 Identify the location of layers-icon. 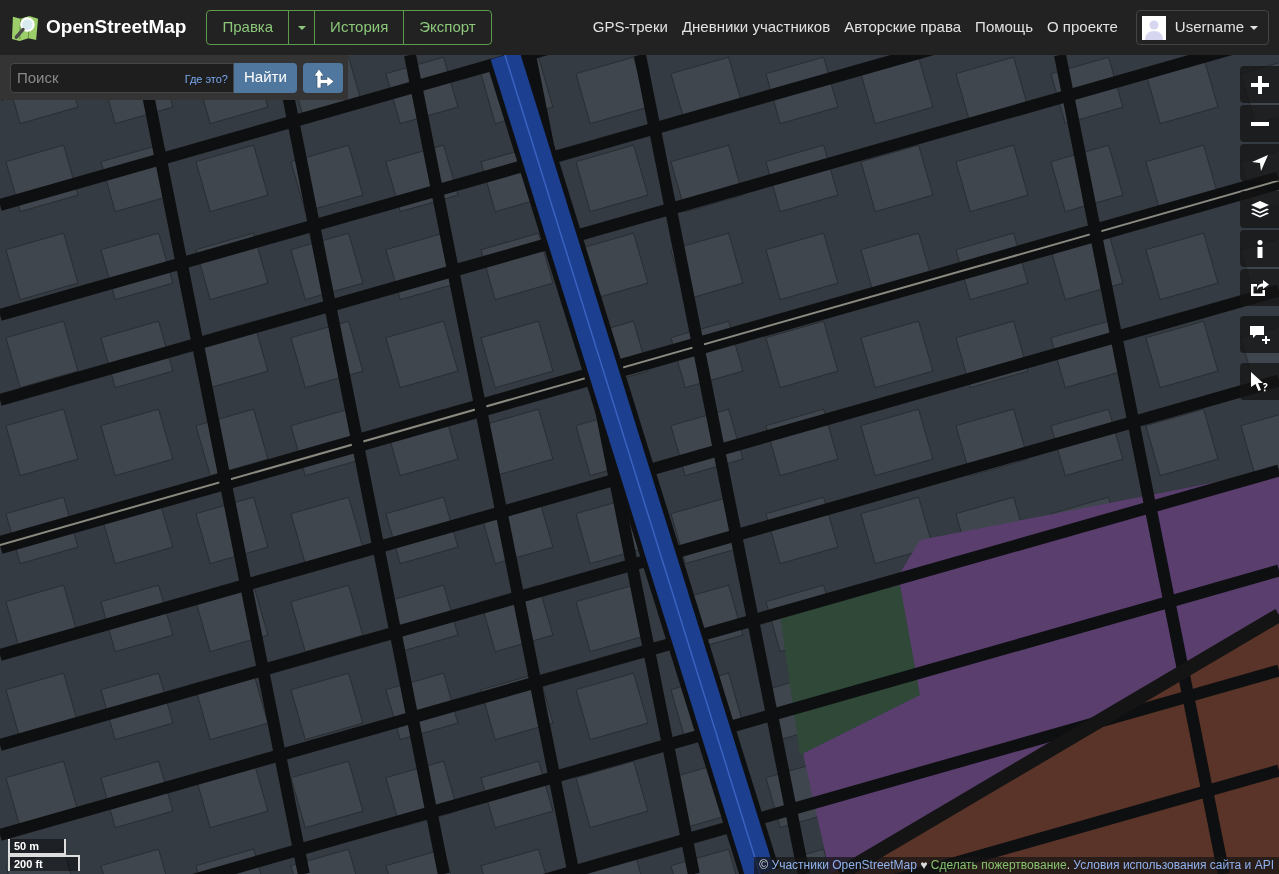
(1259, 209).